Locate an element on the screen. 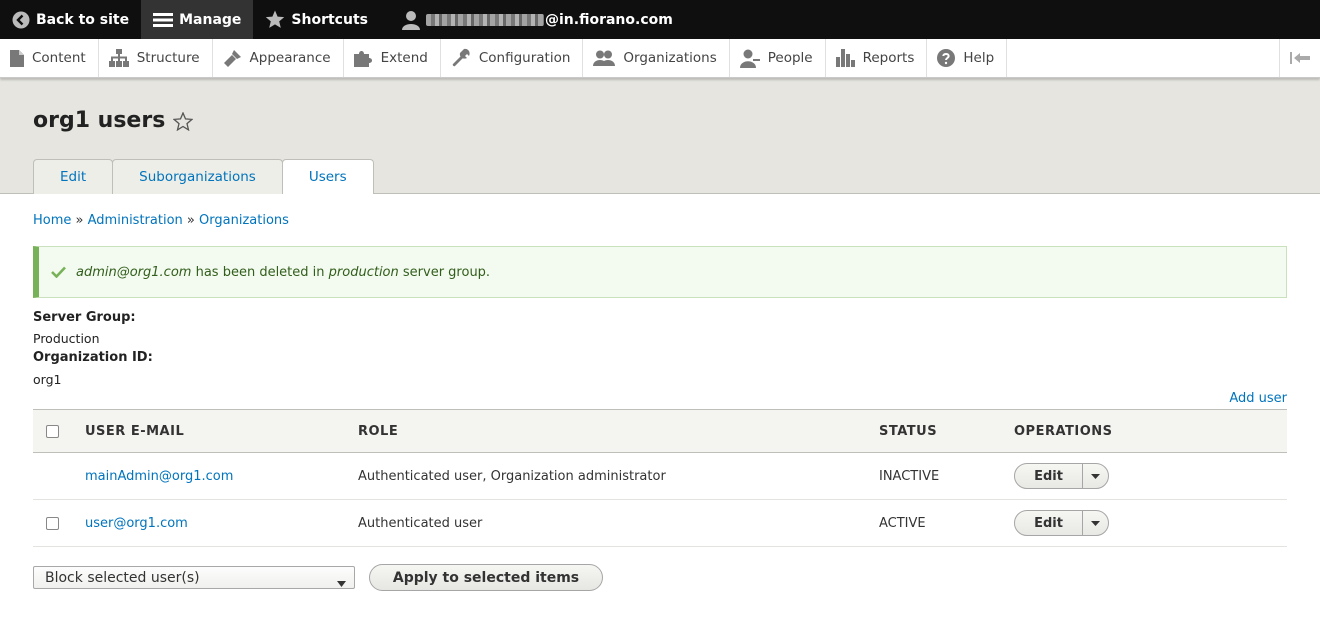 This screenshot has height=618, width=1320. row-email-cell: user@org1.com is located at coordinates (221, 523).